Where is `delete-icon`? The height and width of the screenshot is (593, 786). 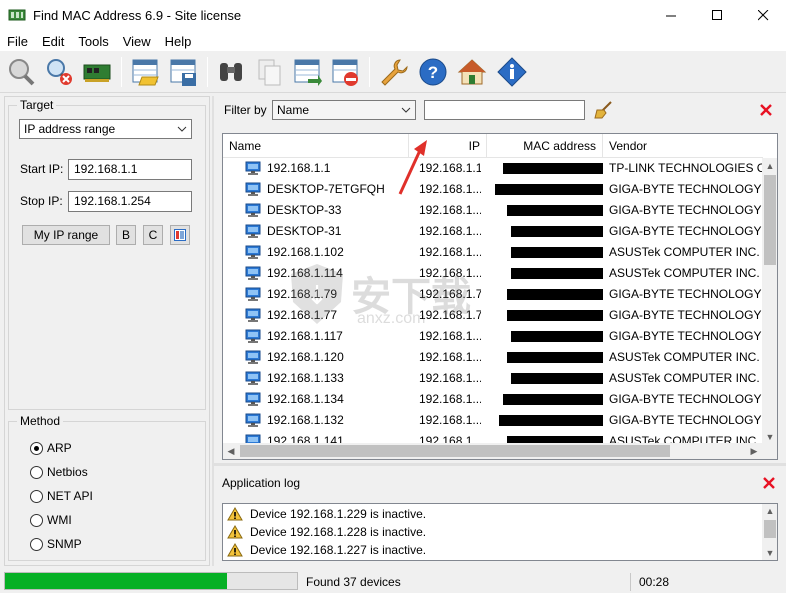 delete-icon is located at coordinates (345, 72).